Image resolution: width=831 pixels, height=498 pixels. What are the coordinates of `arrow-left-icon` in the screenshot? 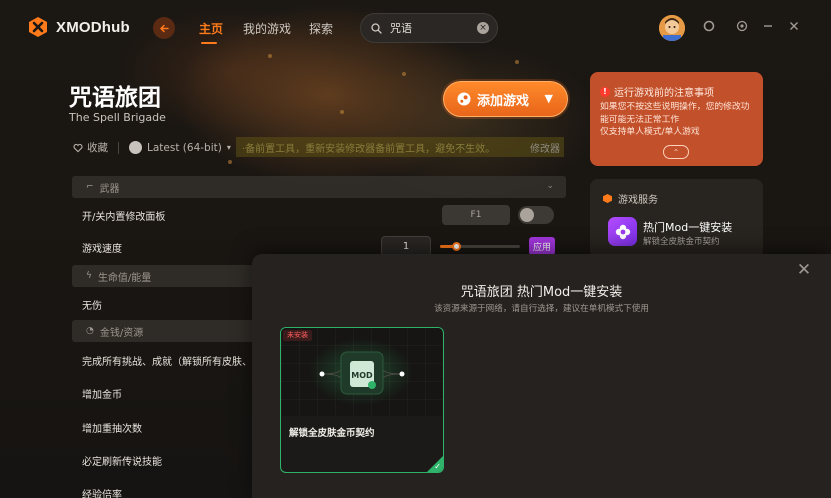 It's located at (164, 28).